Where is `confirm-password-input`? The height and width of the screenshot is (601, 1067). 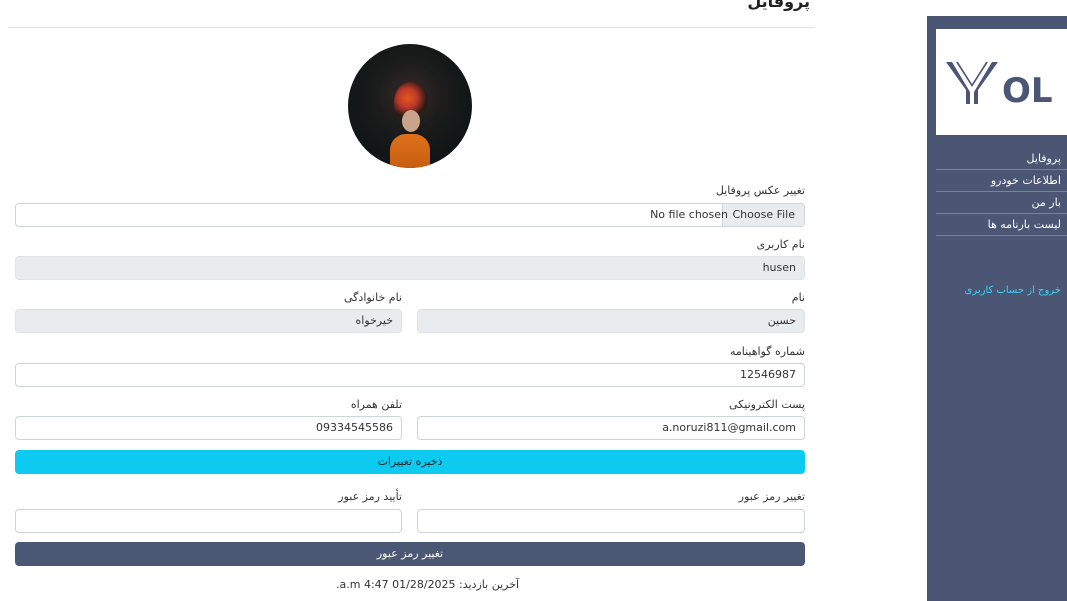
confirm-password-input is located at coordinates (208, 521).